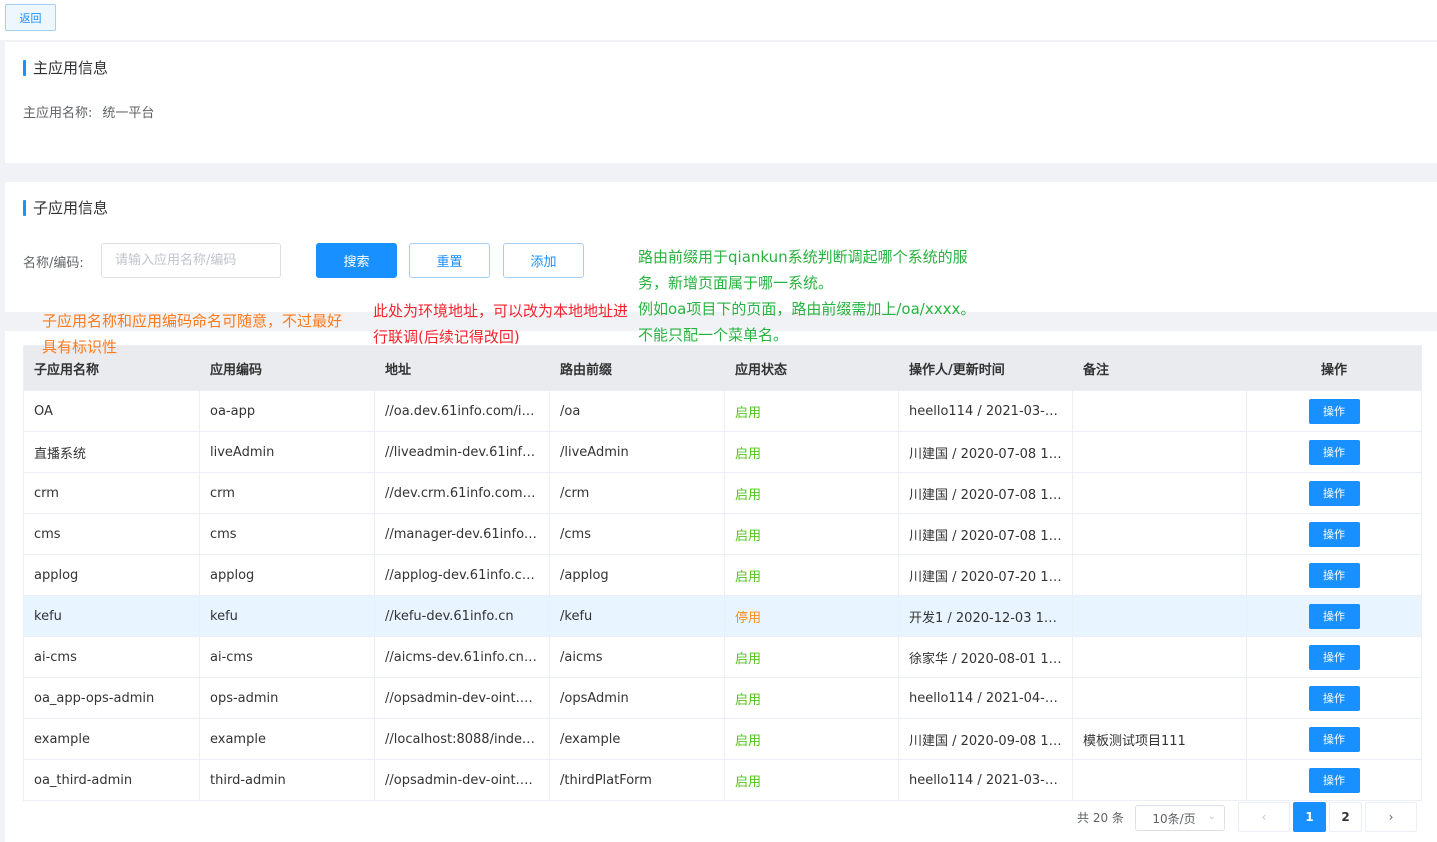 This screenshot has height=842, width=1437. Describe the element at coordinates (584, 575) in the screenshot. I see `row-prefix-cell-text: /applog` at that location.